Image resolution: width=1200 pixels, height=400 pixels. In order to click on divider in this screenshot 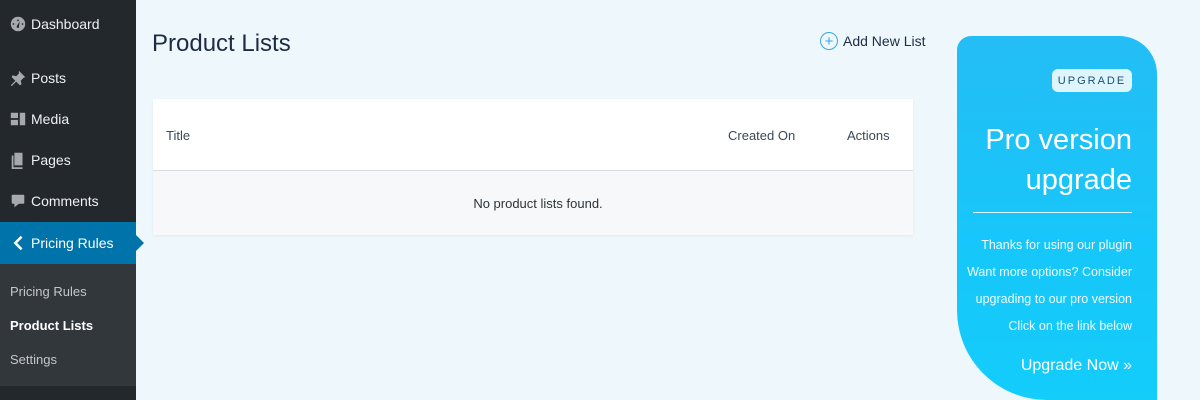, I will do `click(1052, 212)`.